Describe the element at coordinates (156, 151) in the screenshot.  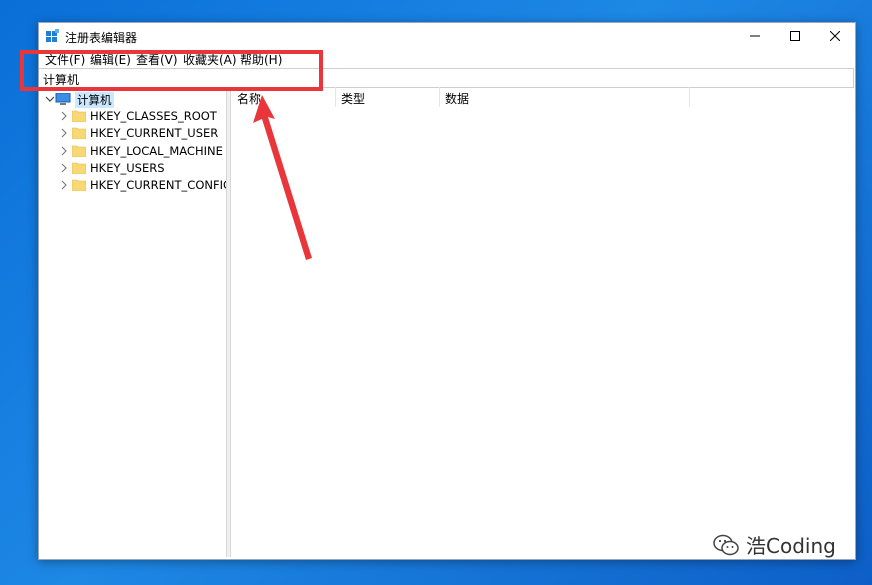
I see `tree-item-label: HKEY_LOCAL_MACHINE` at that location.